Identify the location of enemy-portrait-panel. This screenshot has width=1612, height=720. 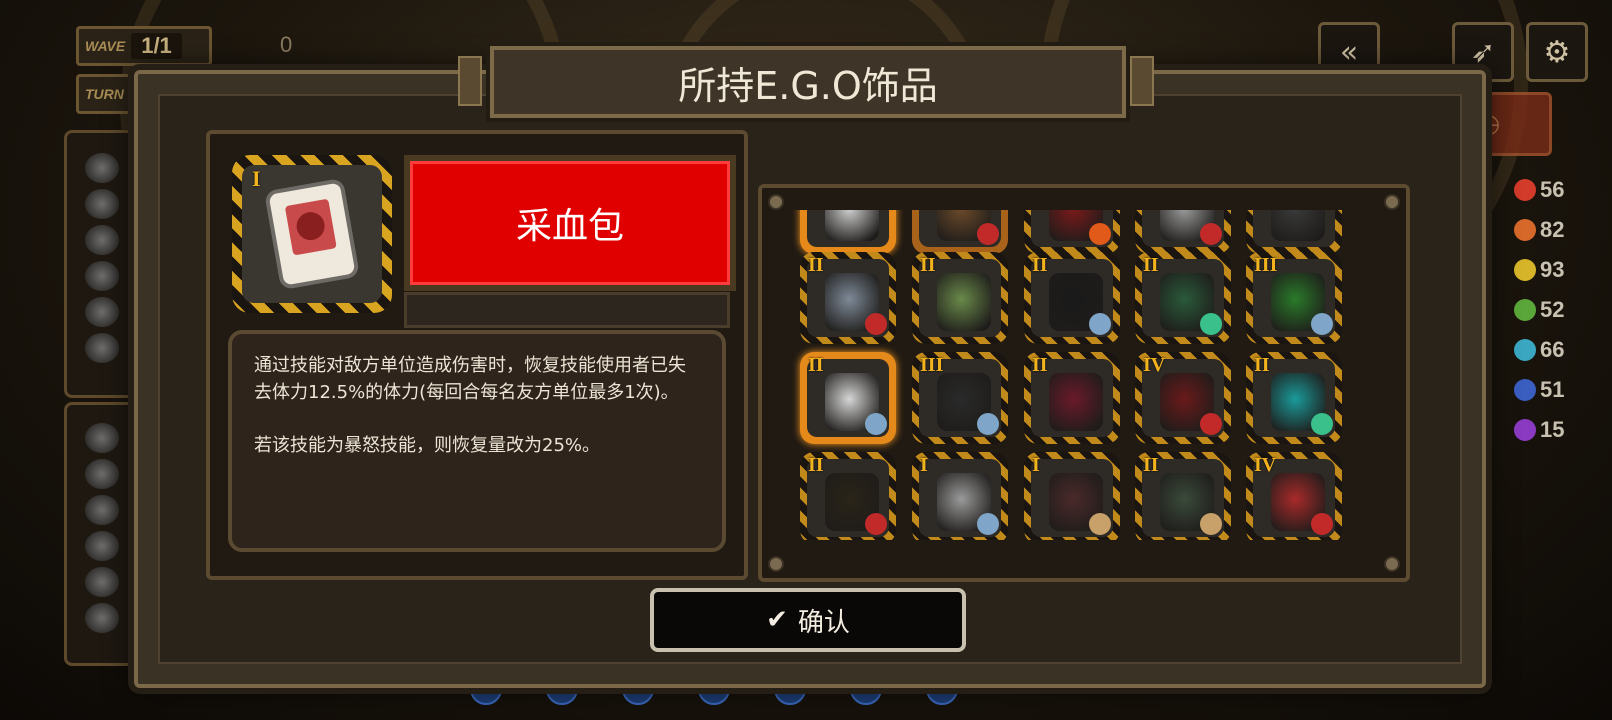
(102, 534).